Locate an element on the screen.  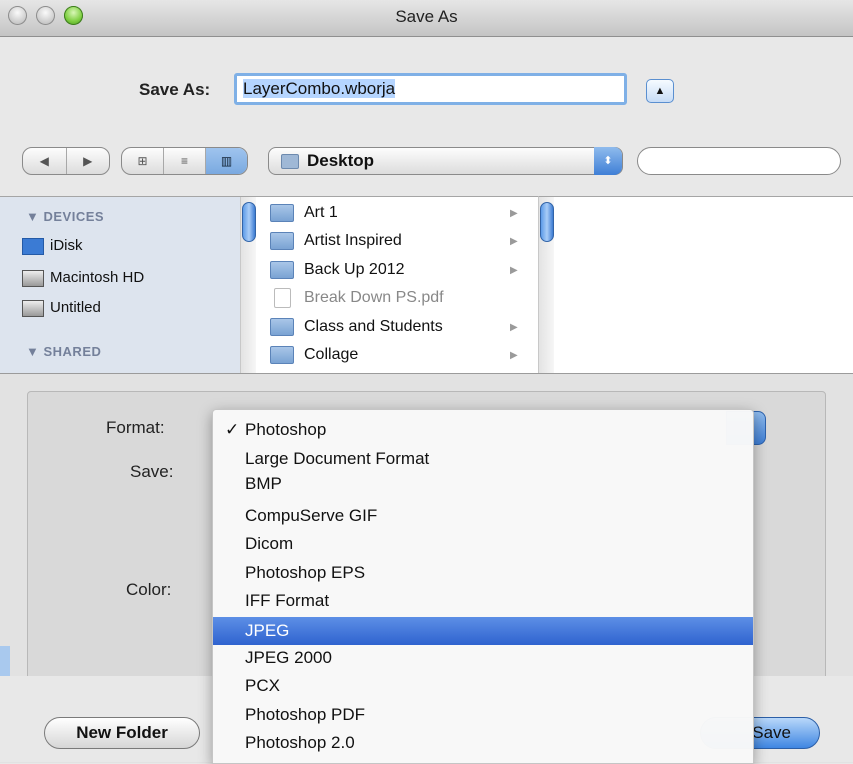
menu-item-large-document-format: Large Document Format is located at coordinates (483, 459).